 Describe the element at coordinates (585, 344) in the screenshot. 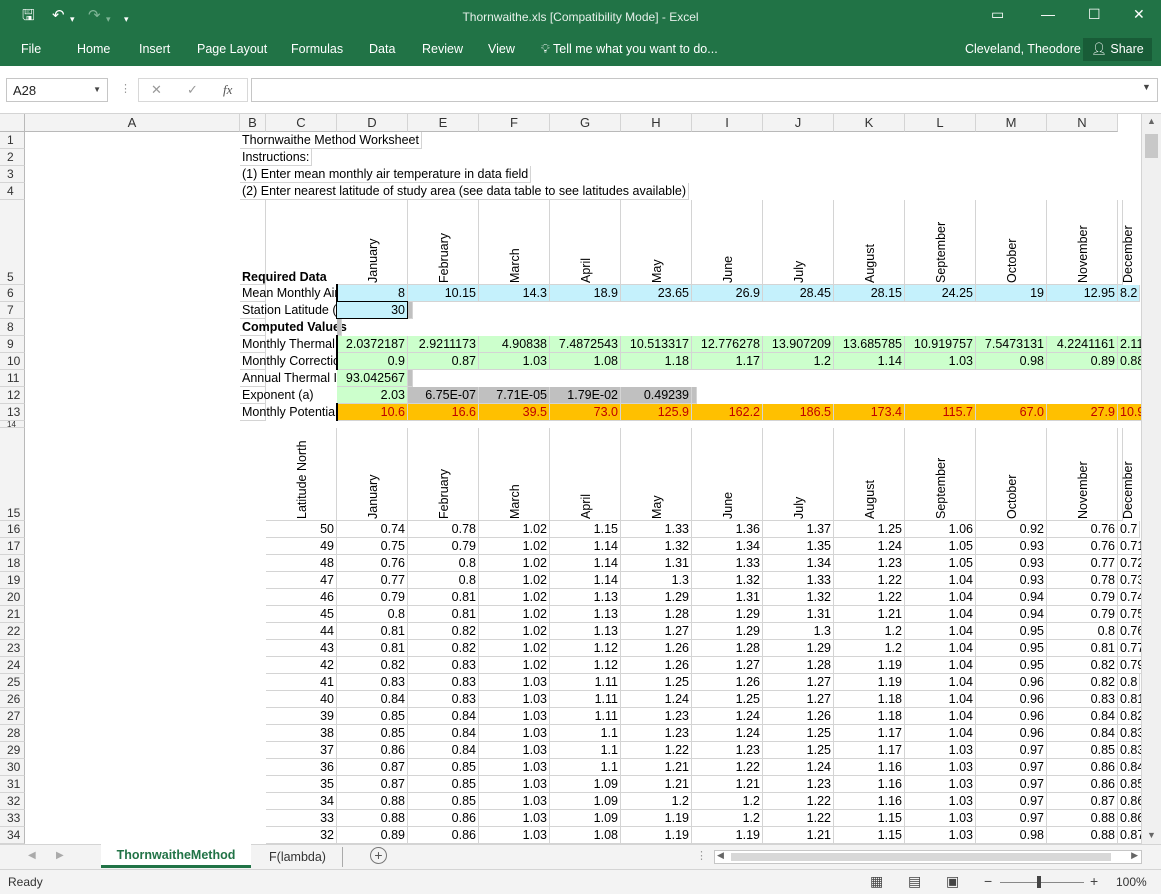

I see `thermal-index-cell: 7.4872543` at that location.